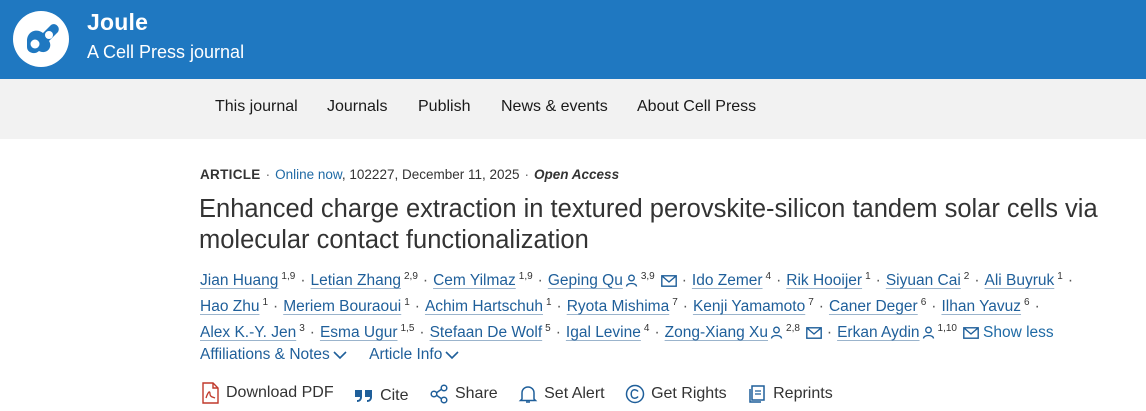  I want to click on set-alert-label: Set Alert, so click(574, 393).